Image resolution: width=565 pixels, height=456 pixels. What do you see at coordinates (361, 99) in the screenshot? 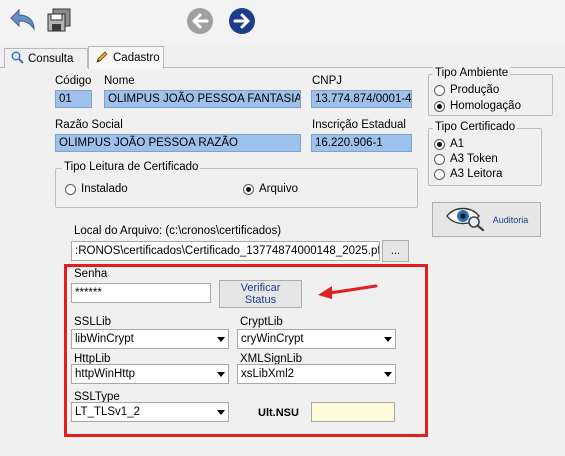
I see `cnpj-field: 13.774.874/0001-48` at bounding box center [361, 99].